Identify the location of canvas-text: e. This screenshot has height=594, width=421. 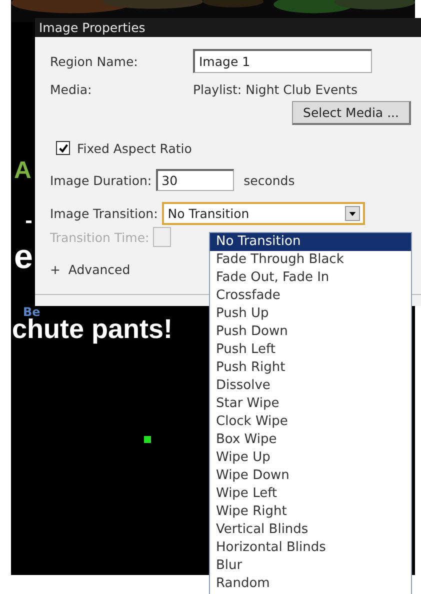
(23, 257).